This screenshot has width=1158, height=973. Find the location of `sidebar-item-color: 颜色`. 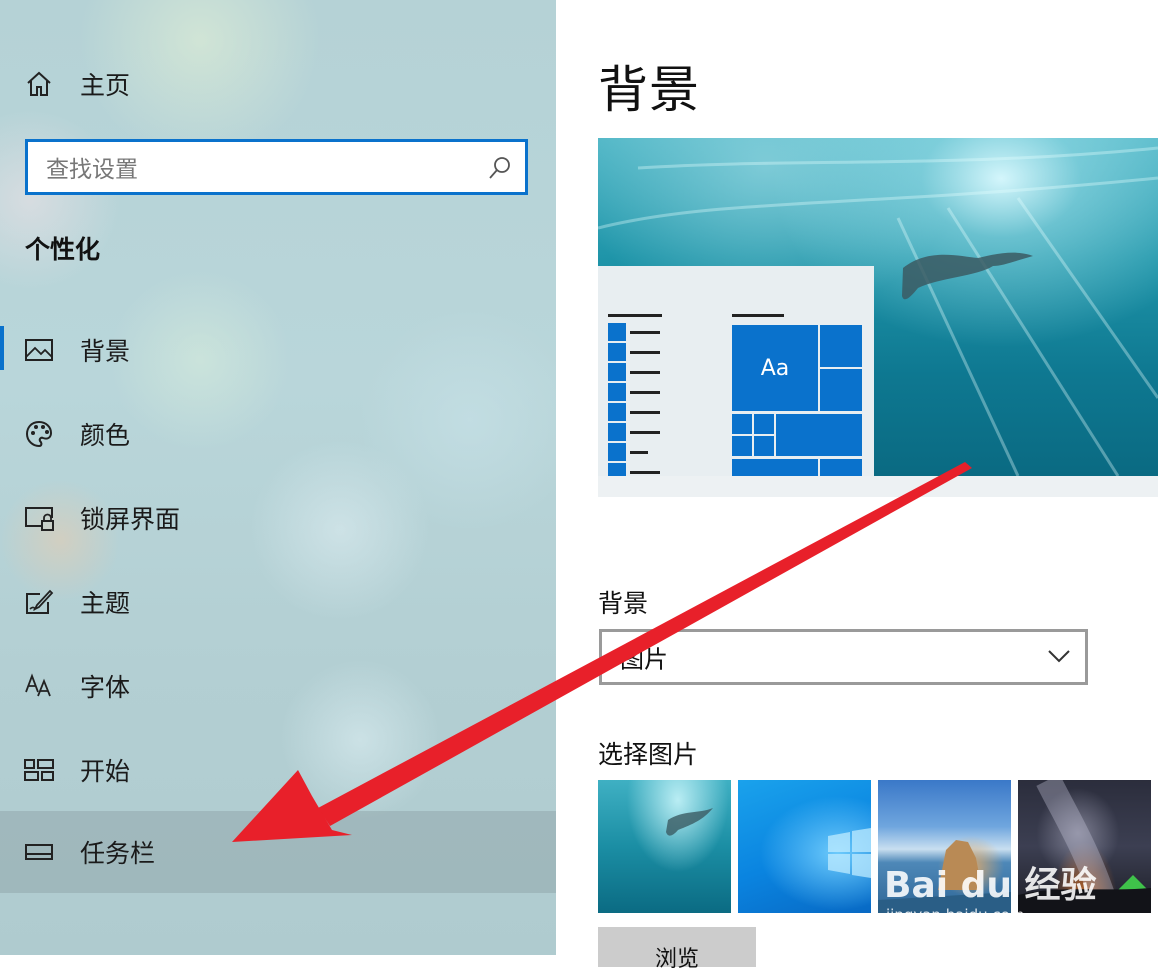

sidebar-item-color: 颜色 is located at coordinates (278, 434).